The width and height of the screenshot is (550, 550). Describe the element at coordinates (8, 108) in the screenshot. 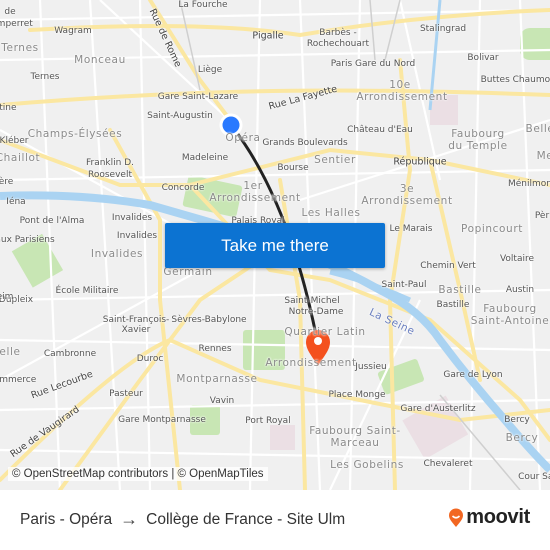

I see `map-label: ntine` at that location.